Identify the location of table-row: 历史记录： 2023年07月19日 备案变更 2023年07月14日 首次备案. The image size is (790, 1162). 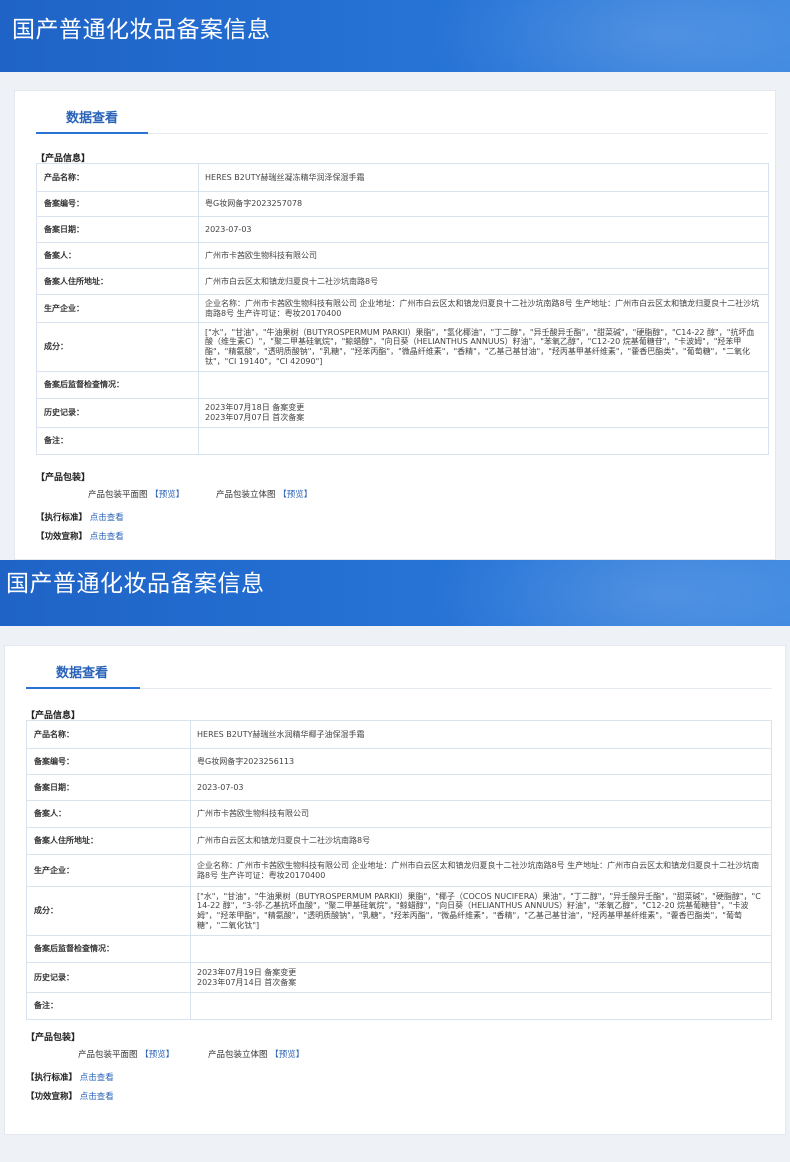
(399, 977).